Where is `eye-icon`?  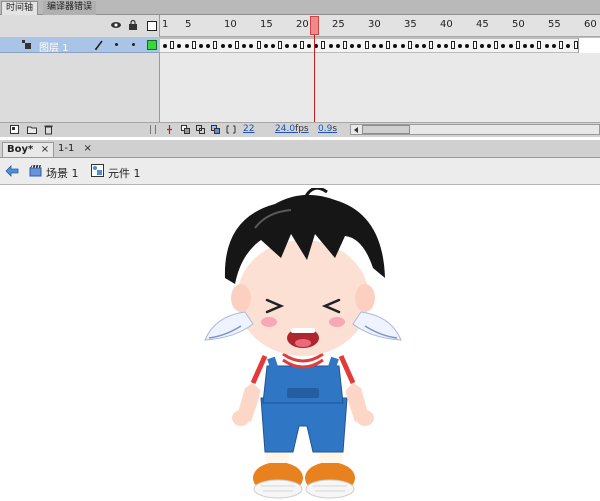
eye-icon is located at coordinates (116, 25).